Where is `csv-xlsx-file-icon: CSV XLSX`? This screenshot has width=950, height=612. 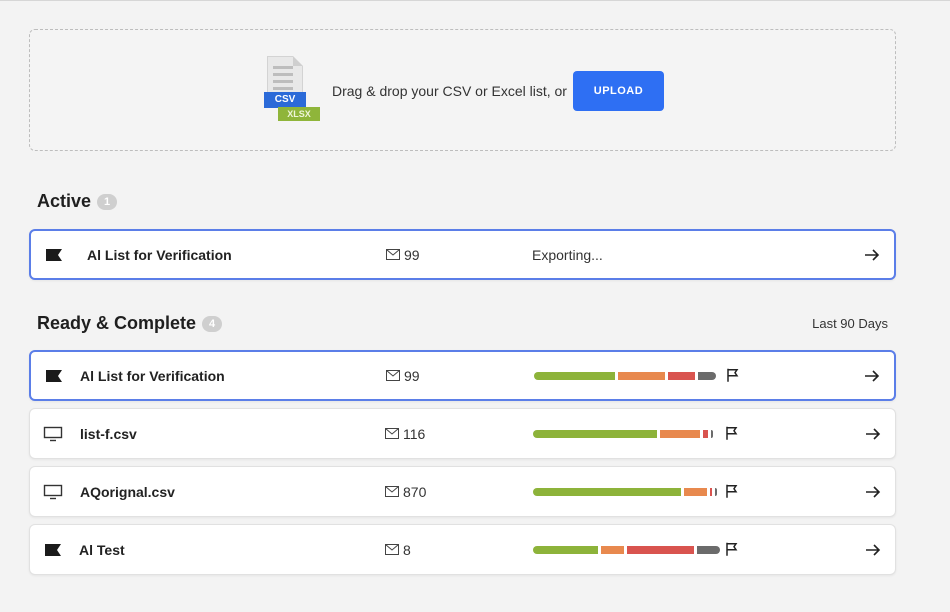
csv-xlsx-file-icon: CSV XLSX is located at coordinates (292, 91).